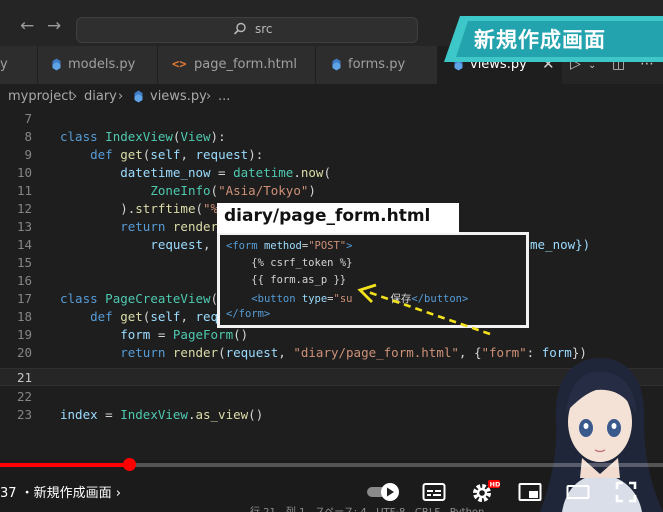 This screenshot has width=663, height=512. I want to click on breadcrumb-item-views: views.py, so click(178, 96).